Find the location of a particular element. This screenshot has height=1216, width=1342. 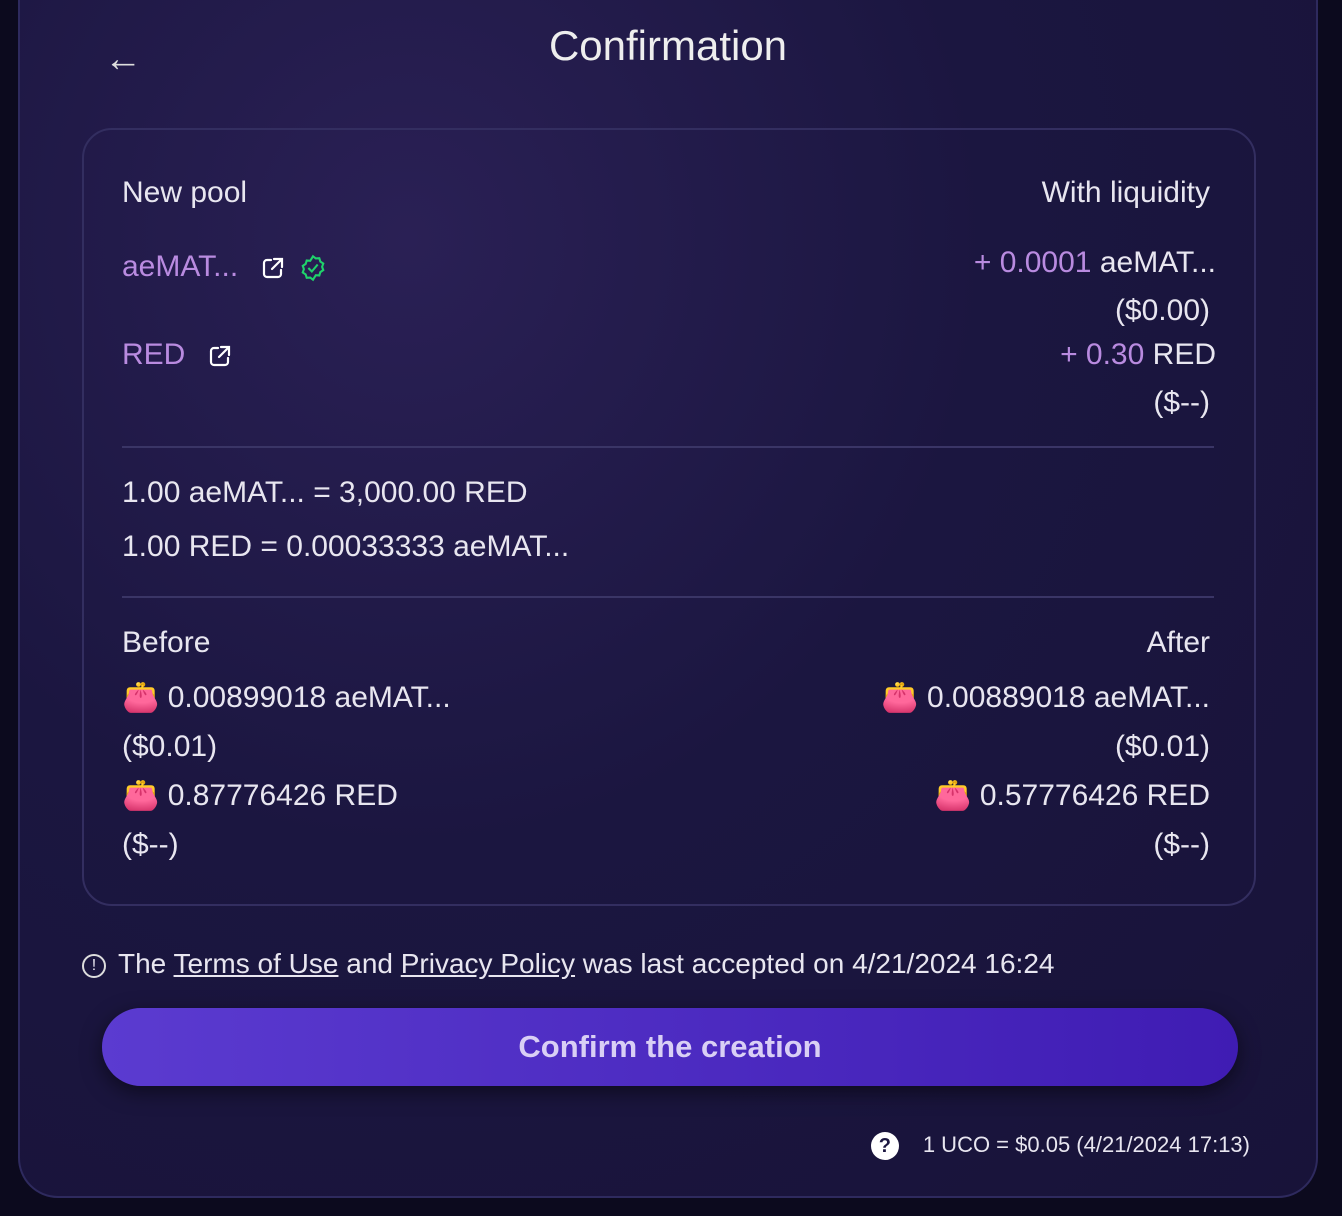

rate-1: 1.00 aeMAT... = 3,000.00 RED is located at coordinates (325, 492).